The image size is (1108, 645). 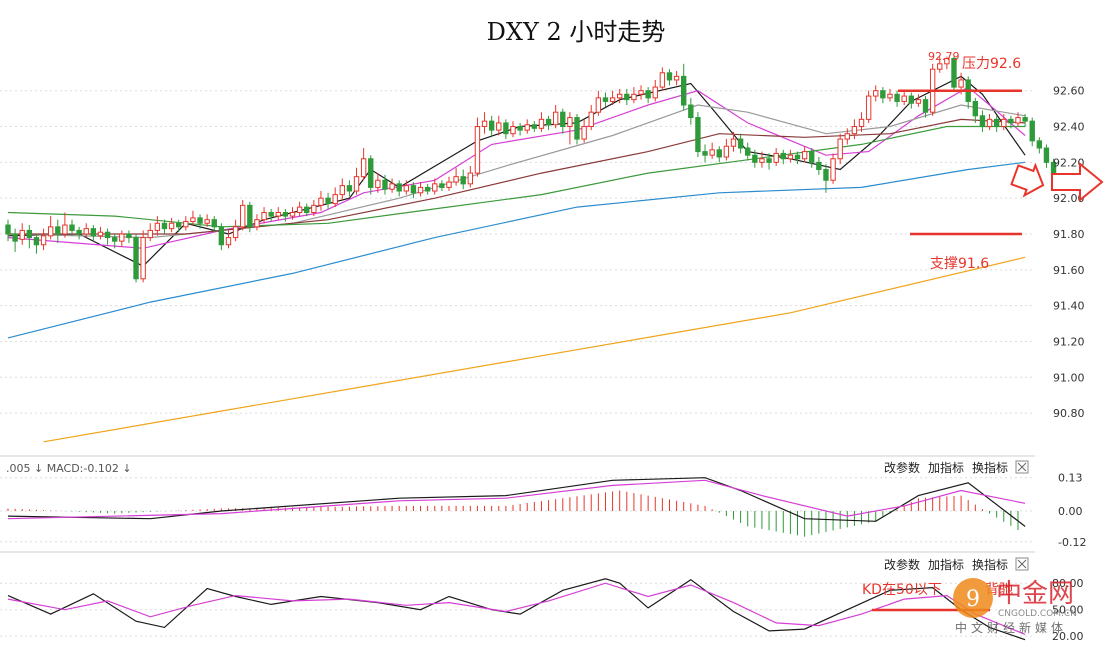 What do you see at coordinates (69, 468) in the screenshot?
I see `macd-header-label: .005 ↓ MACD:-0.102 ↓` at bounding box center [69, 468].